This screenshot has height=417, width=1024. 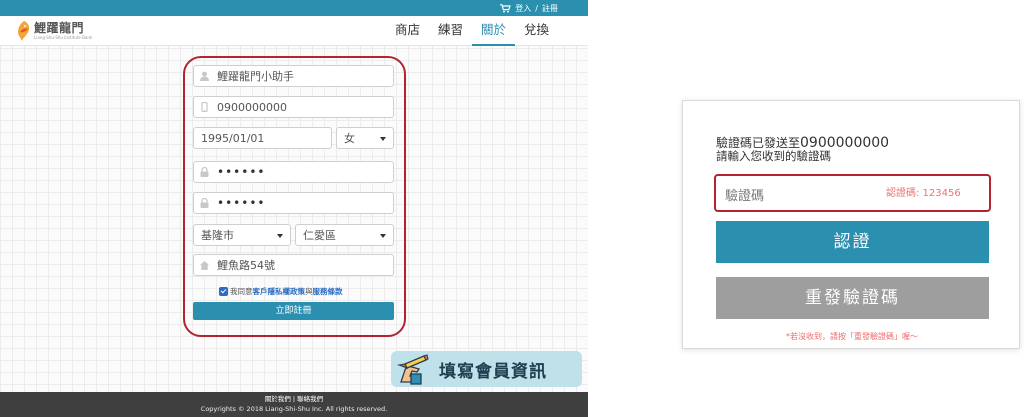 I want to click on site-logo: 鯉躍龍門 Liang-Shu-Shu Institute Bank, so click(x=54, y=31).